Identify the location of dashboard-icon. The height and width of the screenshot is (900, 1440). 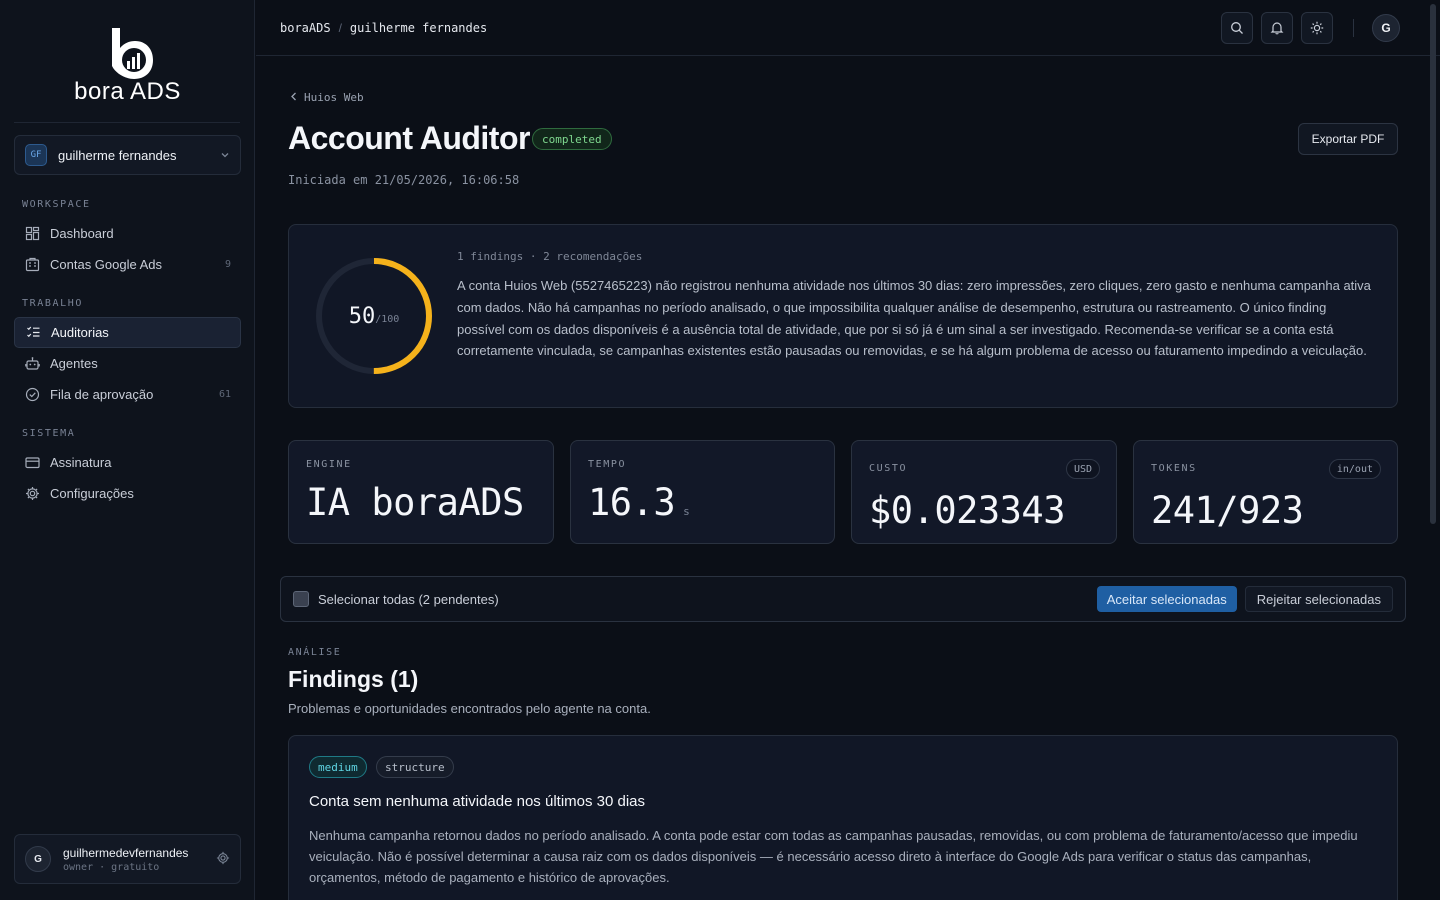
(32, 234).